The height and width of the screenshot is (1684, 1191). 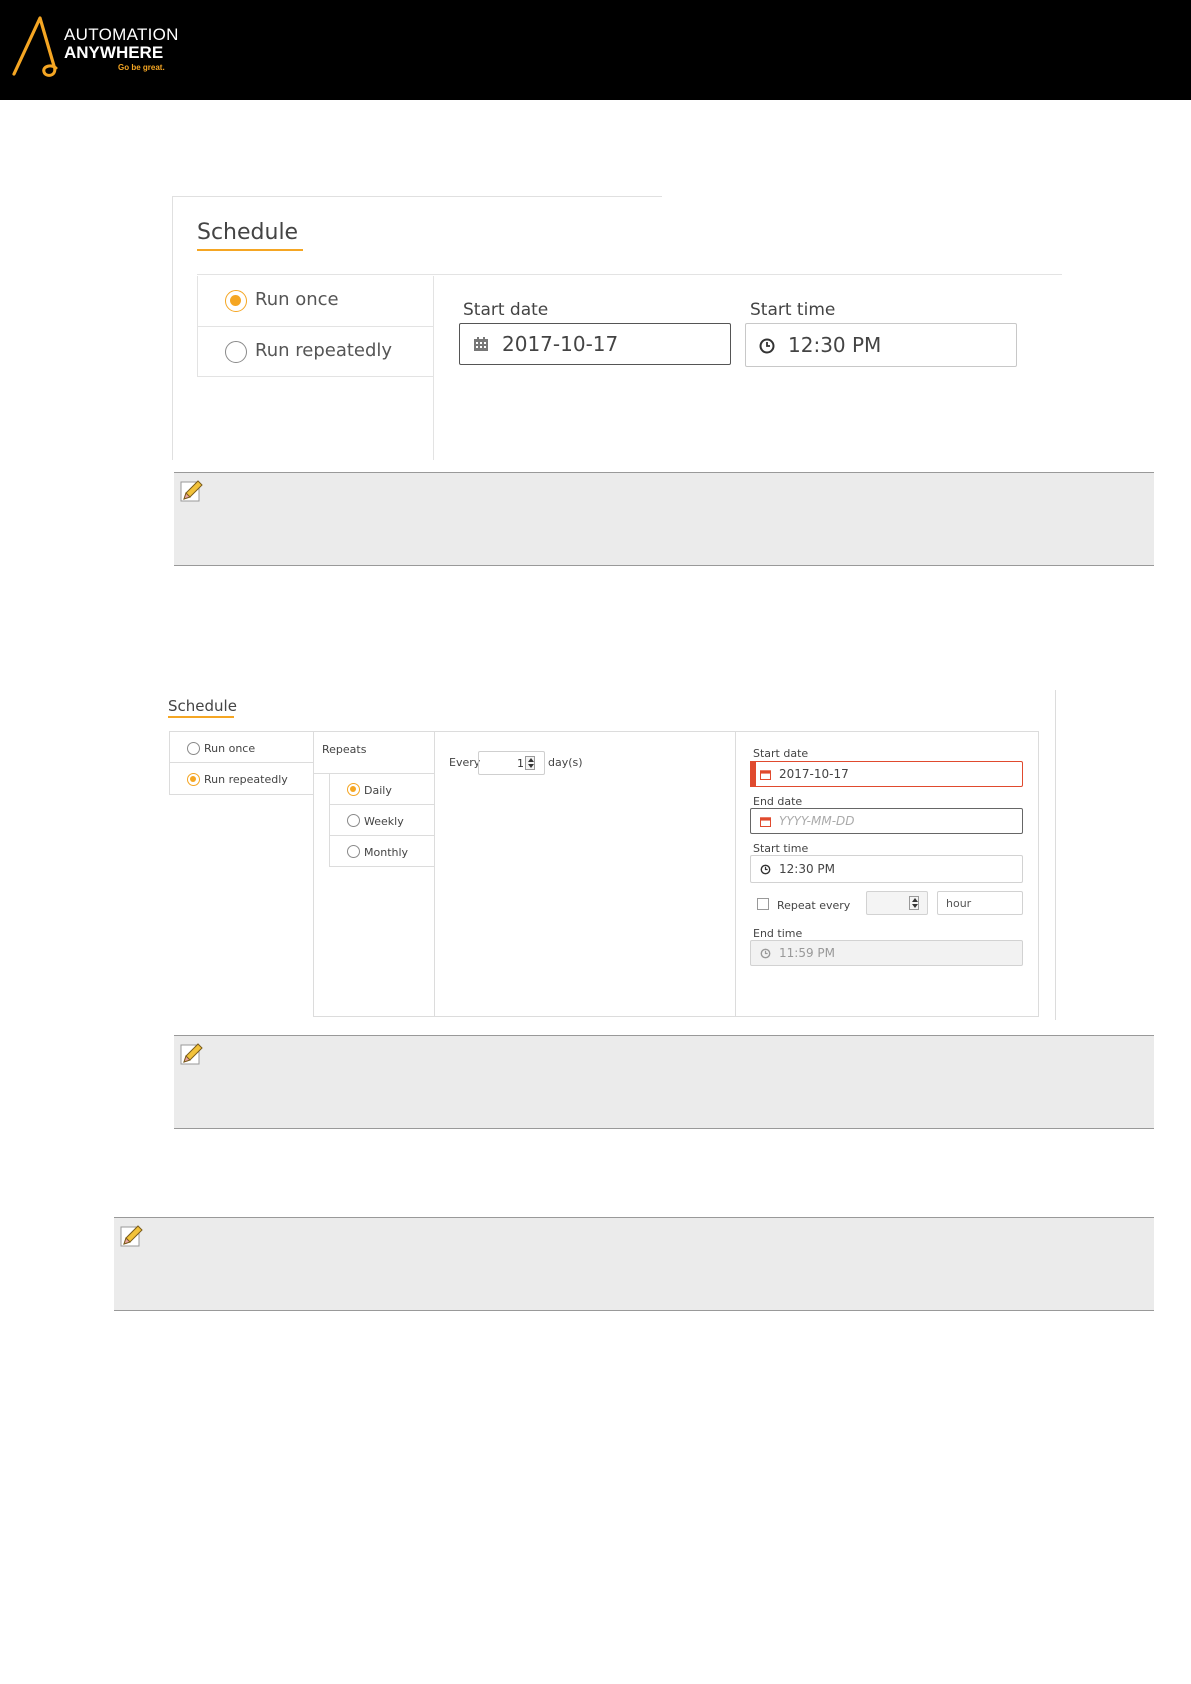 I want to click on every-label: Every, so click(x=465, y=762).